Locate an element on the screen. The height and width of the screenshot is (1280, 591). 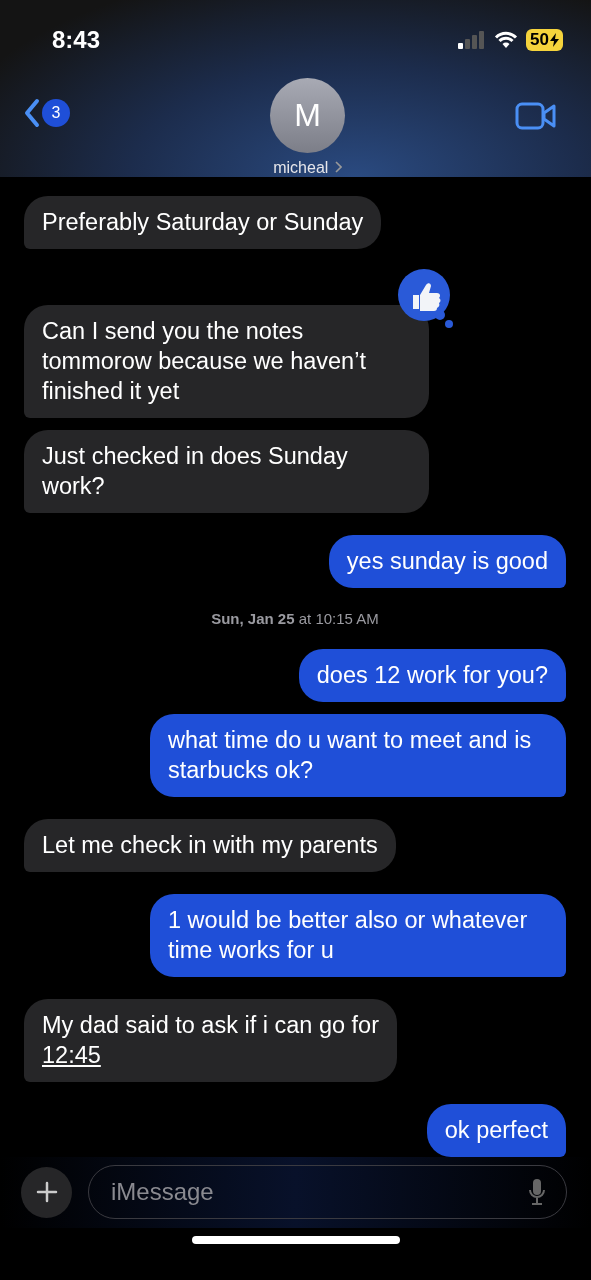
message-bubble: Just checked in does Sunday work? is located at coordinates (226, 471).